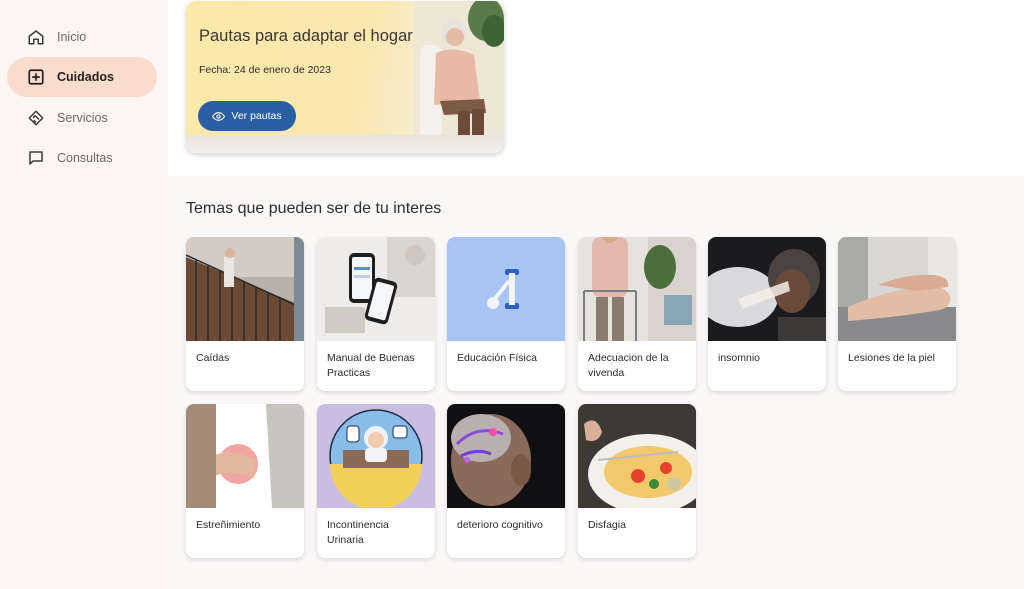 This screenshot has width=1024, height=589. I want to click on topic-label: Educación Física, so click(497, 358).